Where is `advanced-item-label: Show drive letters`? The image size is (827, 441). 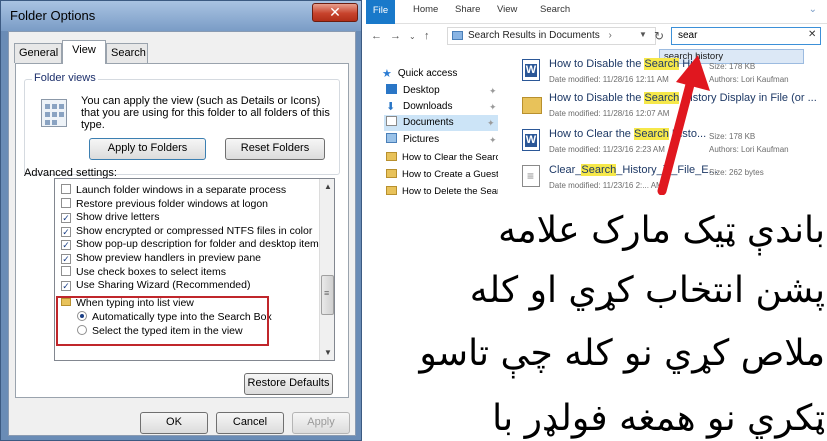
advanced-item-label: Show drive letters is located at coordinates (118, 217).